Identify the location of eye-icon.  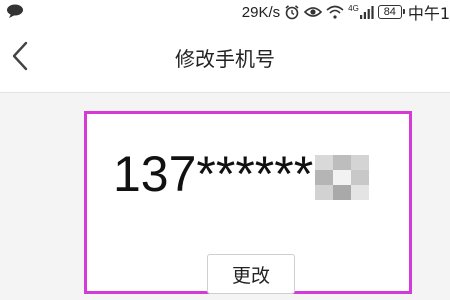
(313, 12).